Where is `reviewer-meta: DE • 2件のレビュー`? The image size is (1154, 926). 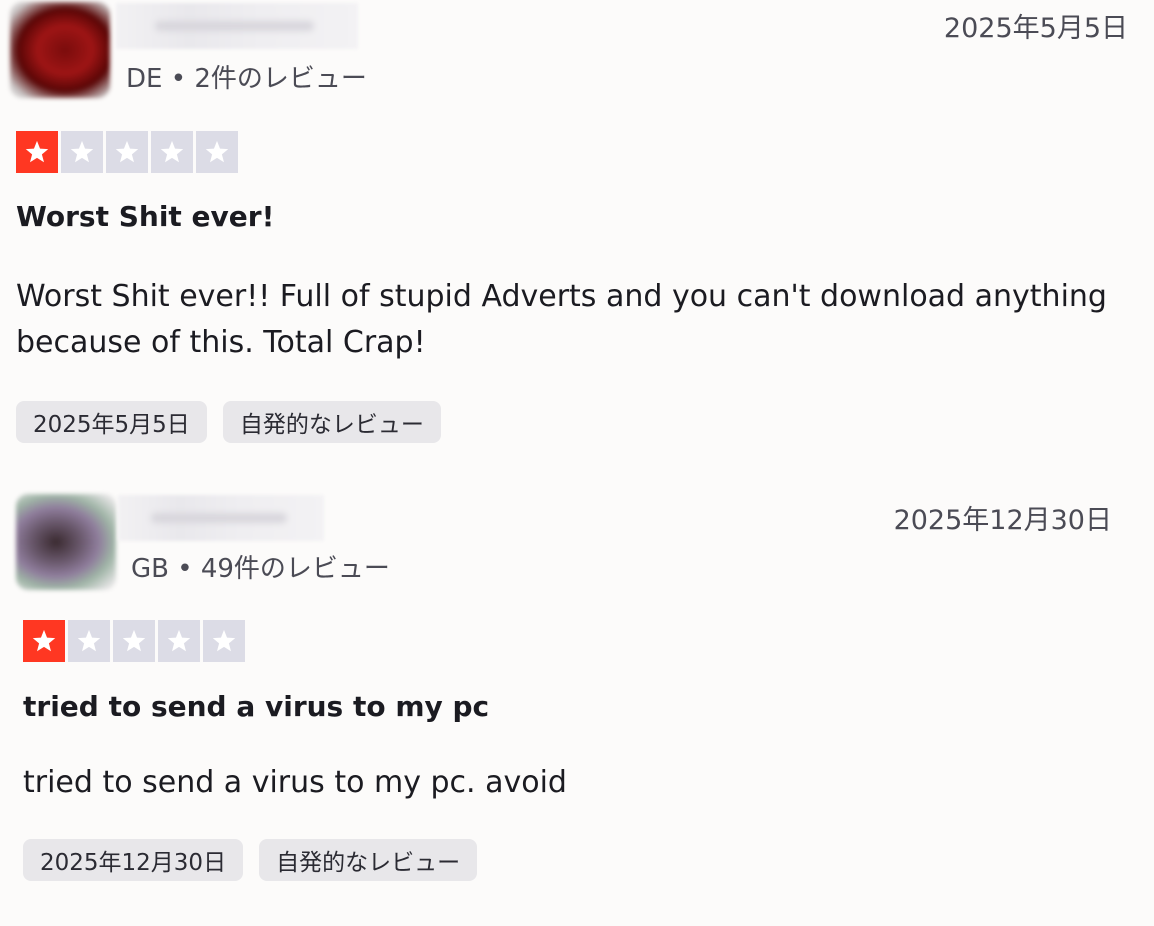 reviewer-meta: DE • 2件のレビュー is located at coordinates (246, 79).